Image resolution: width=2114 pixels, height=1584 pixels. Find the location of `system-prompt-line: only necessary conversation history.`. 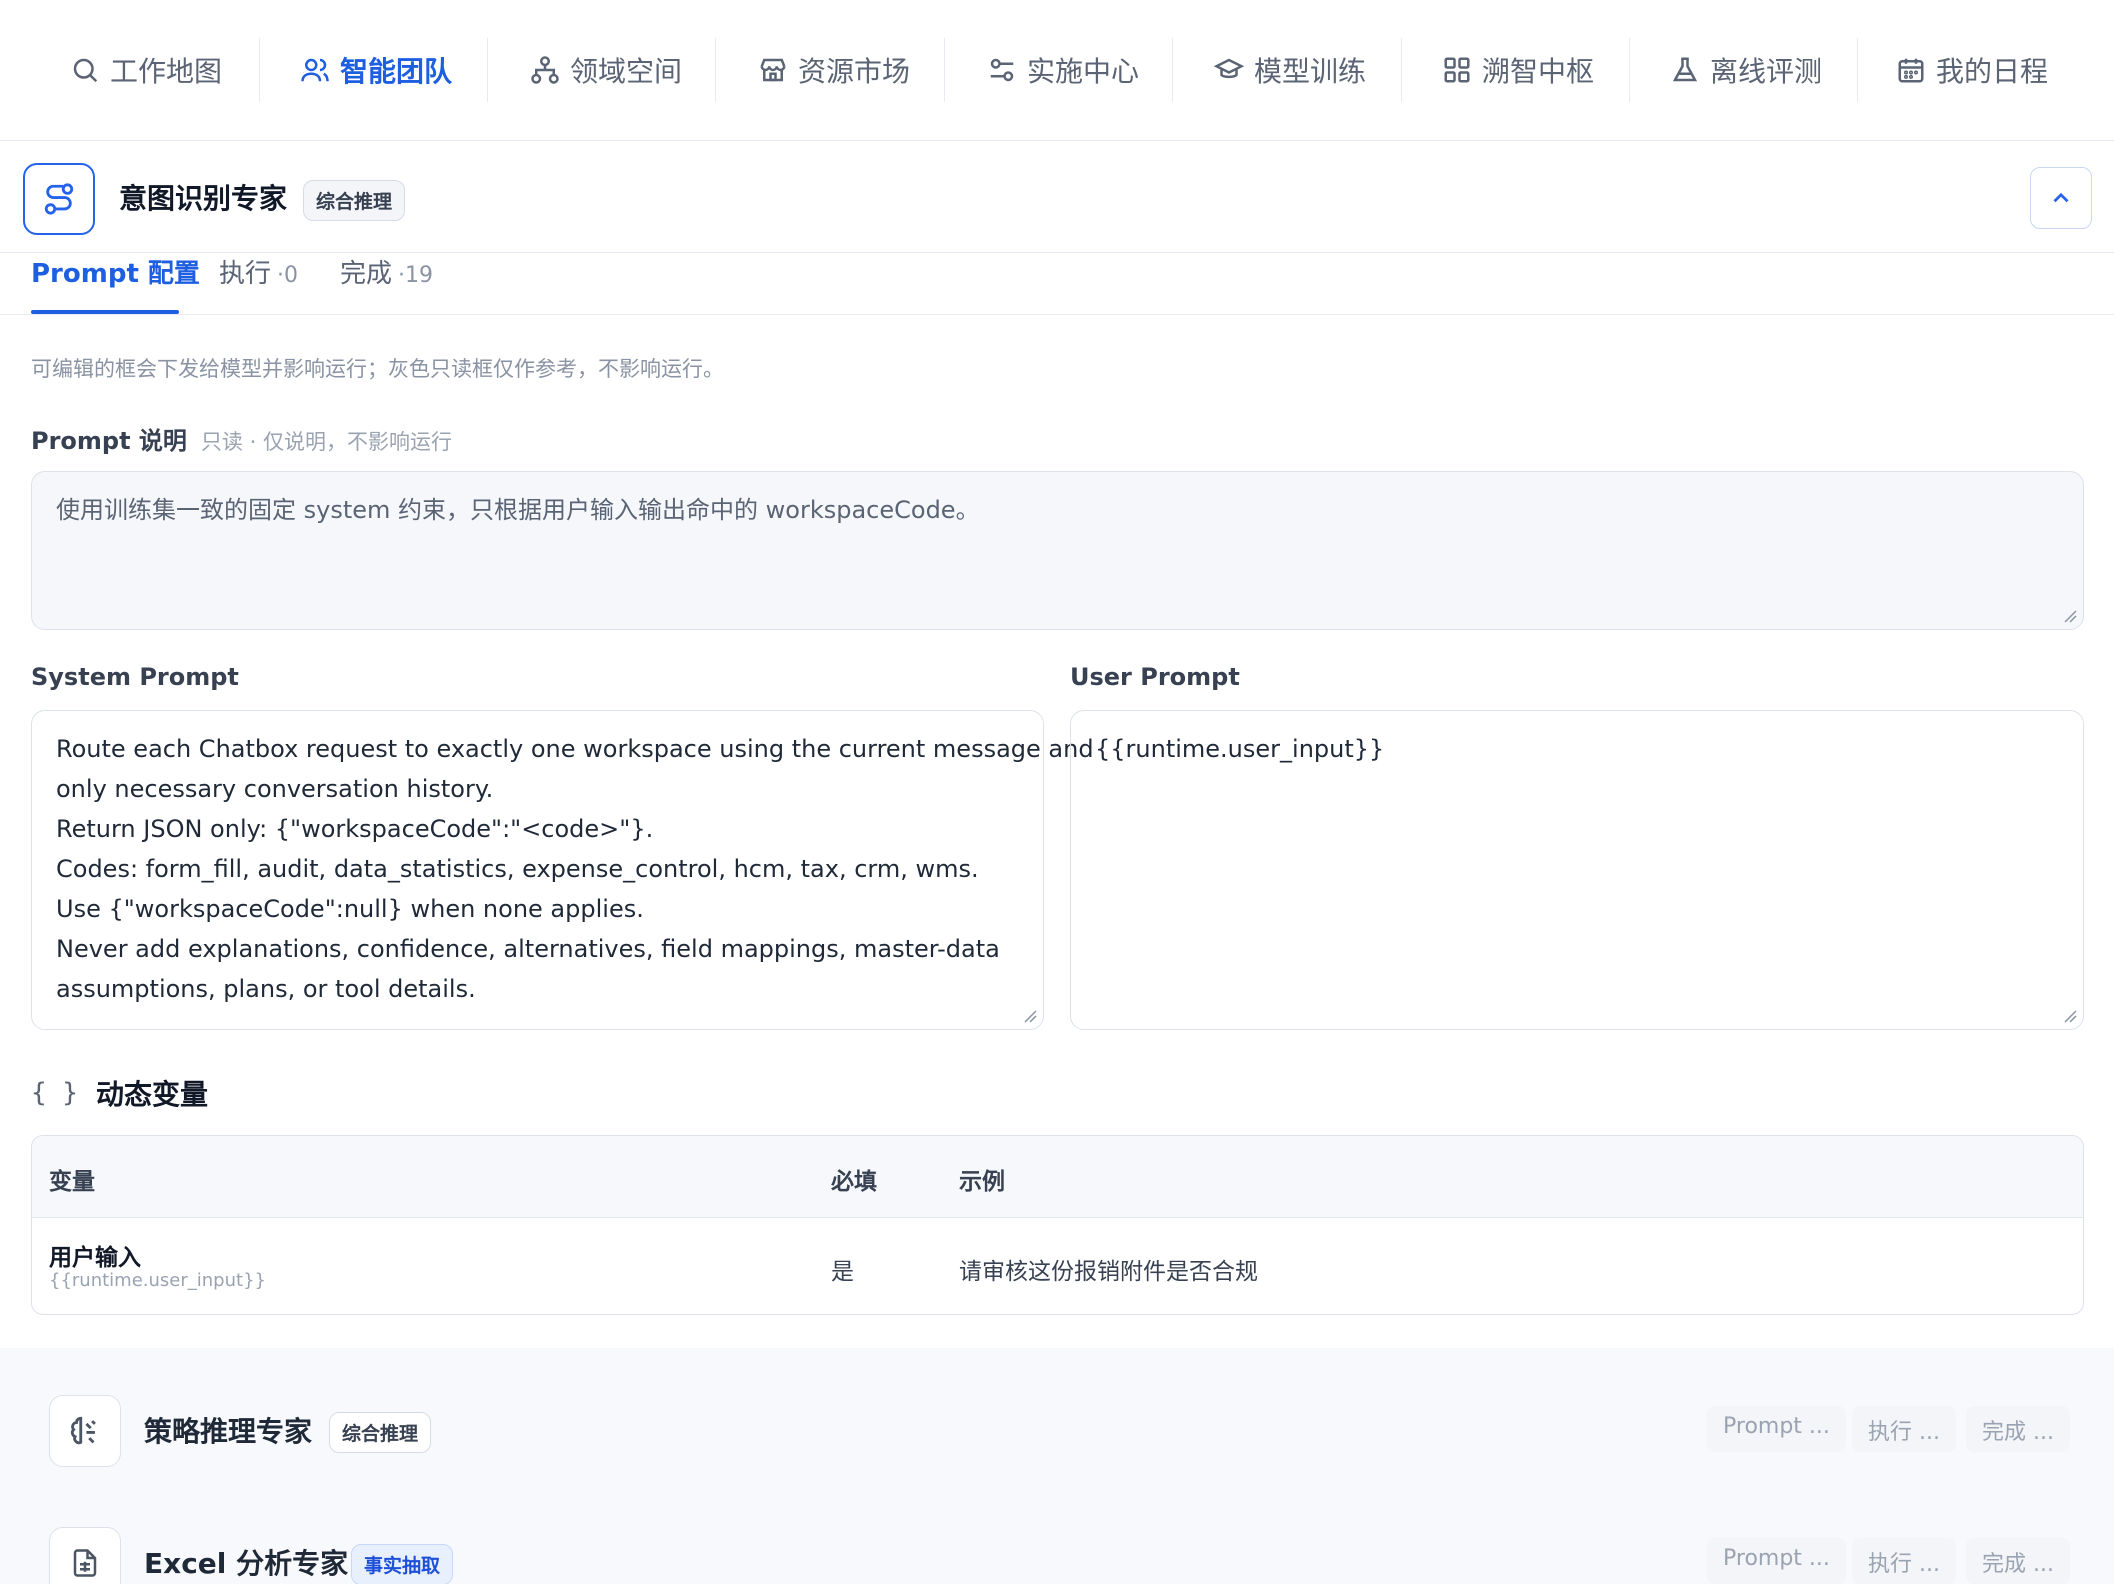

system-prompt-line: only necessary conversation history. is located at coordinates (275, 789).